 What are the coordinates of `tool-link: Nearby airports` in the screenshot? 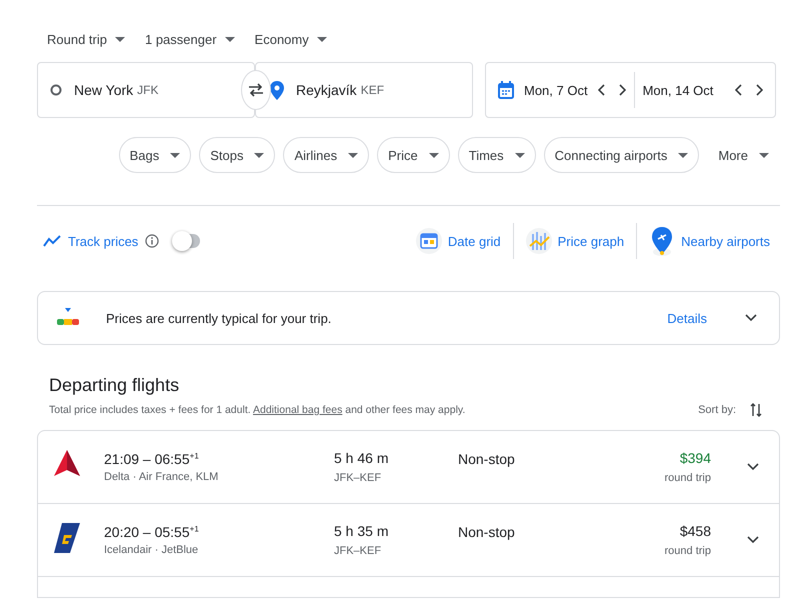 It's located at (709, 241).